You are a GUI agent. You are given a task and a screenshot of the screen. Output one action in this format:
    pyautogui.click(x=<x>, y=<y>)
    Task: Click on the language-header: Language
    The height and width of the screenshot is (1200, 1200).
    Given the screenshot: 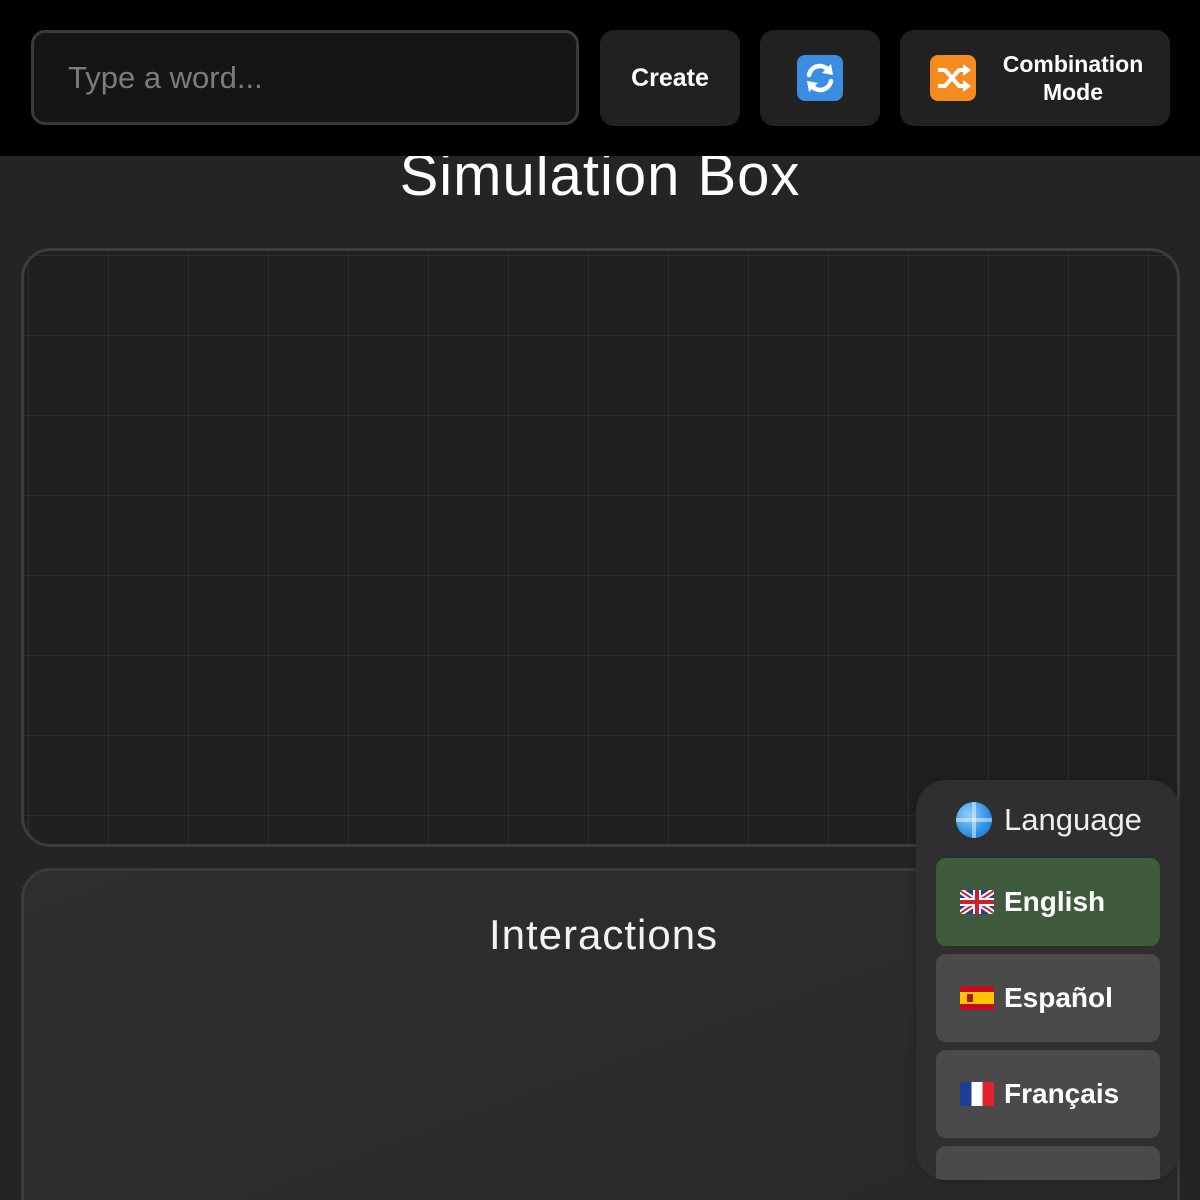 What is the action you would take?
    pyautogui.click(x=1049, y=820)
    